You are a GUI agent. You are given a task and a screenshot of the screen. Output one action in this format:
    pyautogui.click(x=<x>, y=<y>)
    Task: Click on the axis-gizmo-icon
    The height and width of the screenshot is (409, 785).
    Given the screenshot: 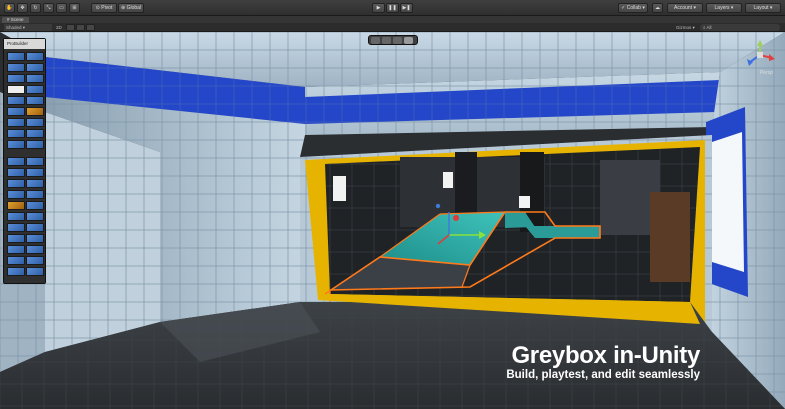 What is the action you would take?
    pyautogui.click(x=761, y=53)
    